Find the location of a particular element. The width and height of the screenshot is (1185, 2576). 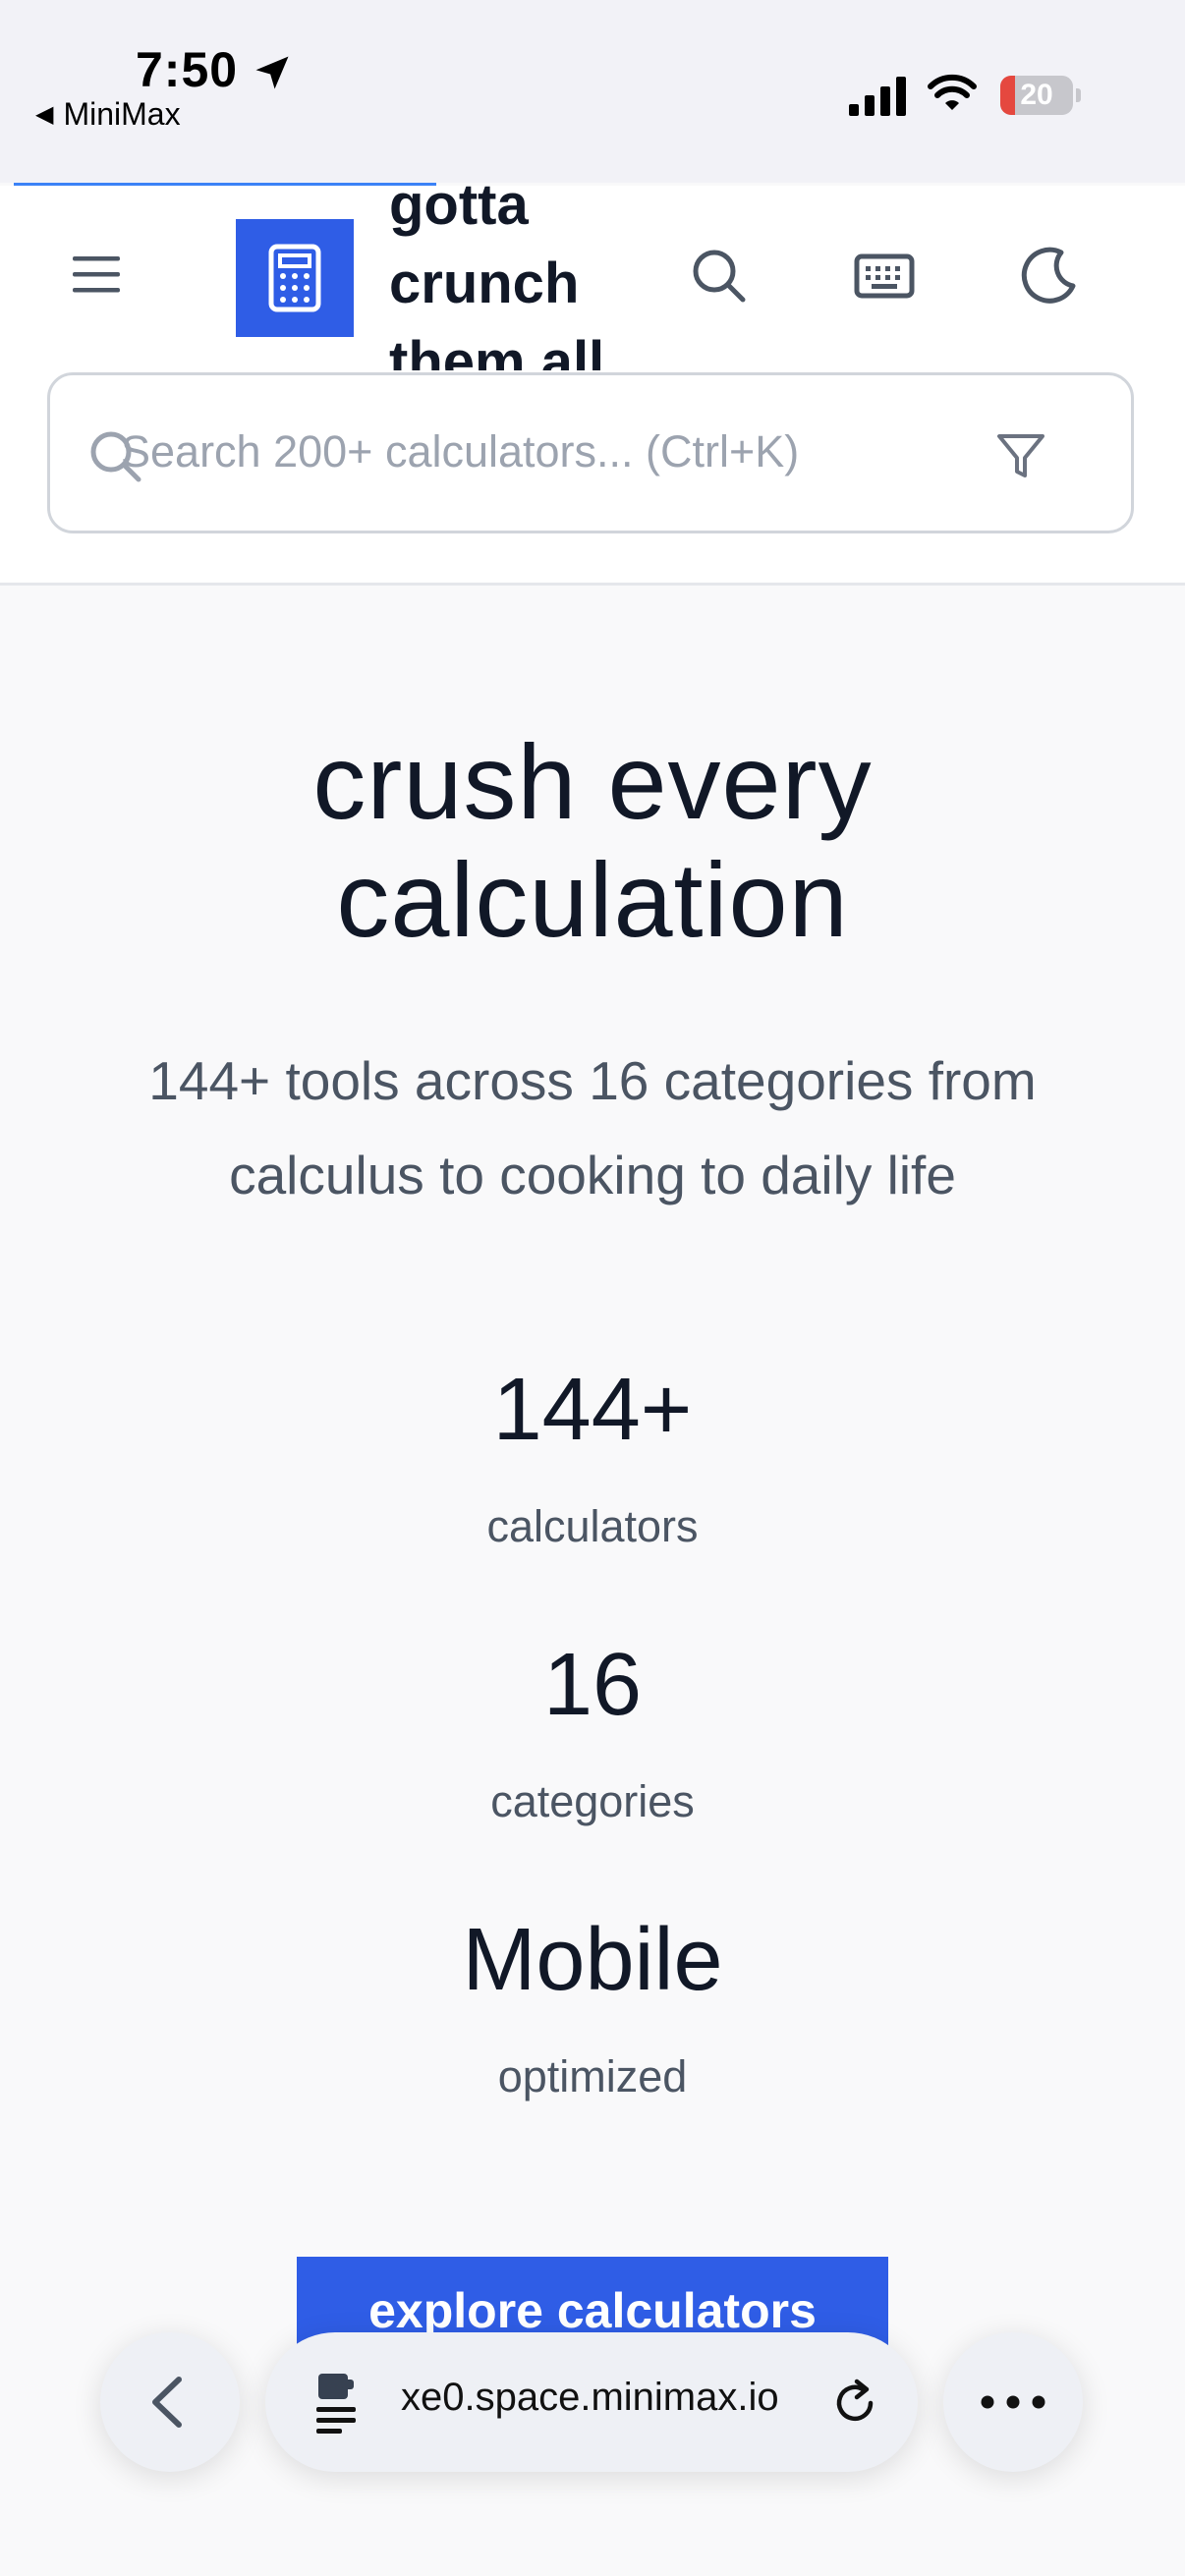

stat-label: optimized is located at coordinates (592, 2076).